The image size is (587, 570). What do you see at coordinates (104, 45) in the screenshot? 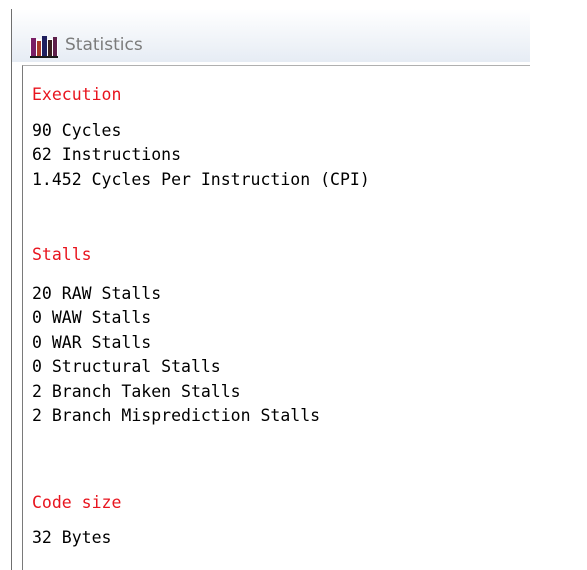
I see `window-title: Statistics` at bounding box center [104, 45].